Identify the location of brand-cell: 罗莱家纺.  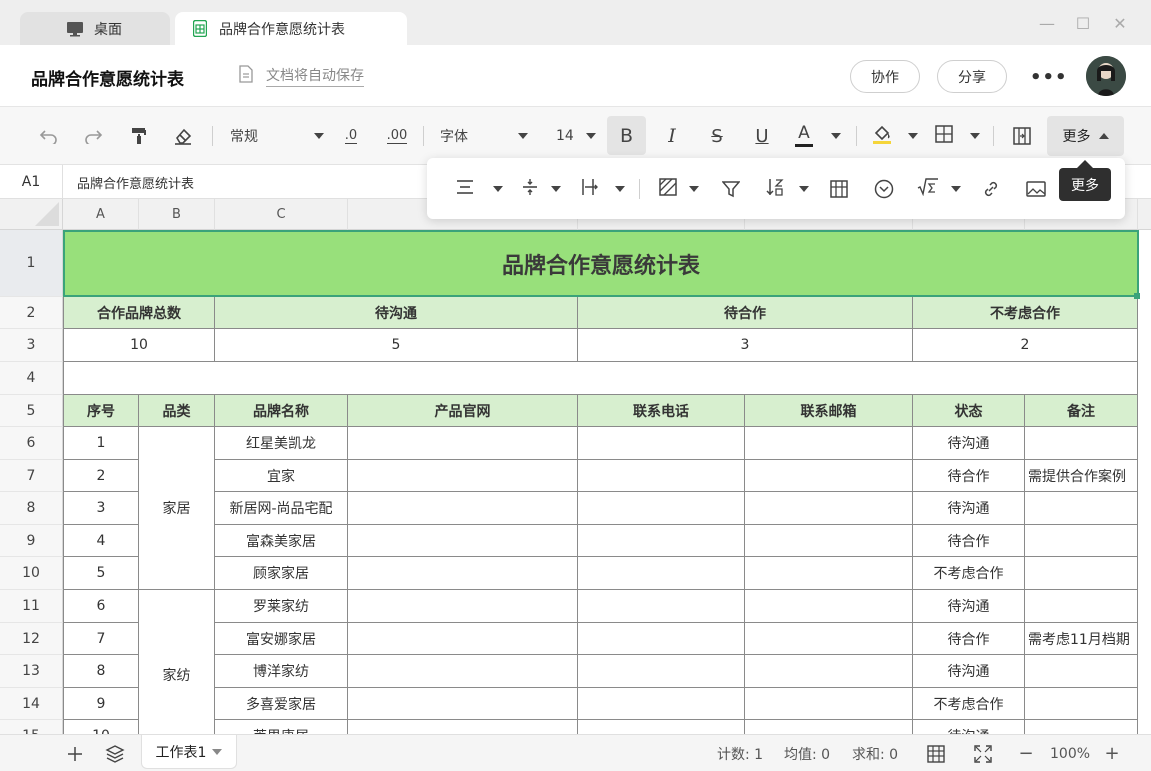
(281, 606).